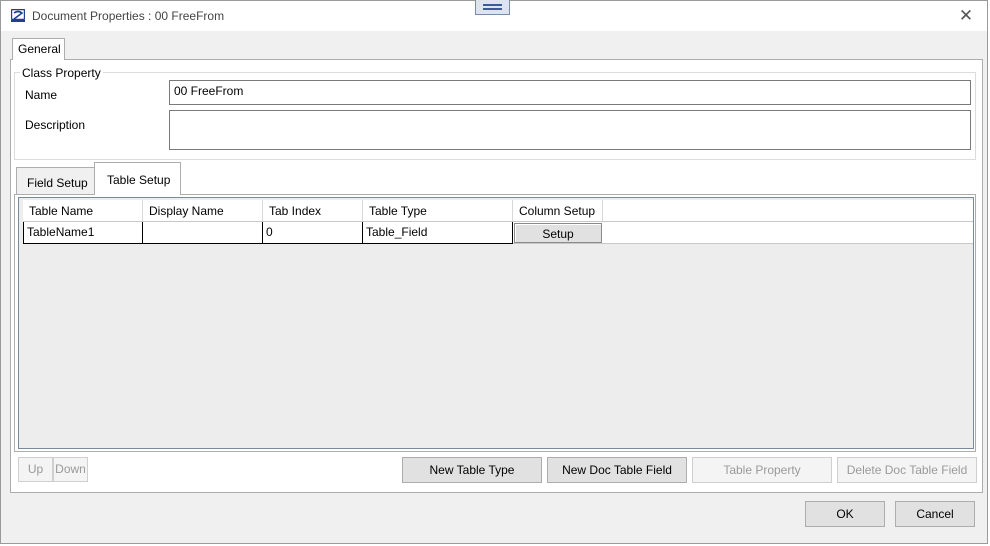 Image resolution: width=990 pixels, height=546 pixels. Describe the element at coordinates (18, 15) in the screenshot. I see `app-logo-icon` at that location.